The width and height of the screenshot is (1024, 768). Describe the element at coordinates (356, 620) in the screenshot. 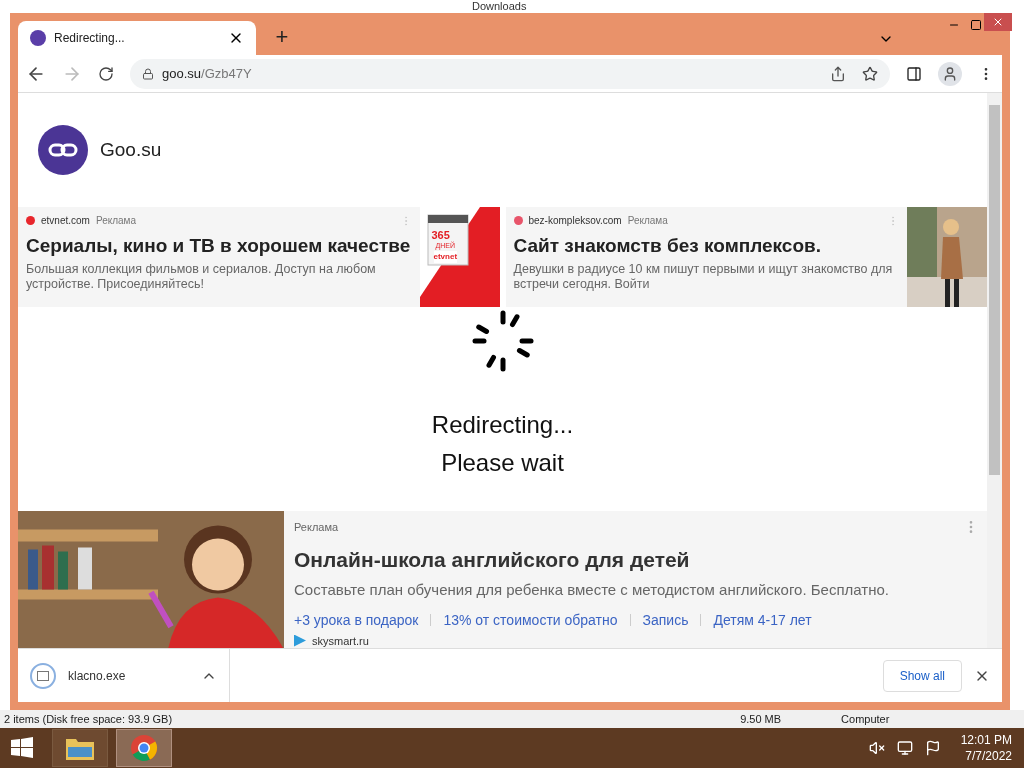

I see `ad-link: +3 урока в подарок` at that location.